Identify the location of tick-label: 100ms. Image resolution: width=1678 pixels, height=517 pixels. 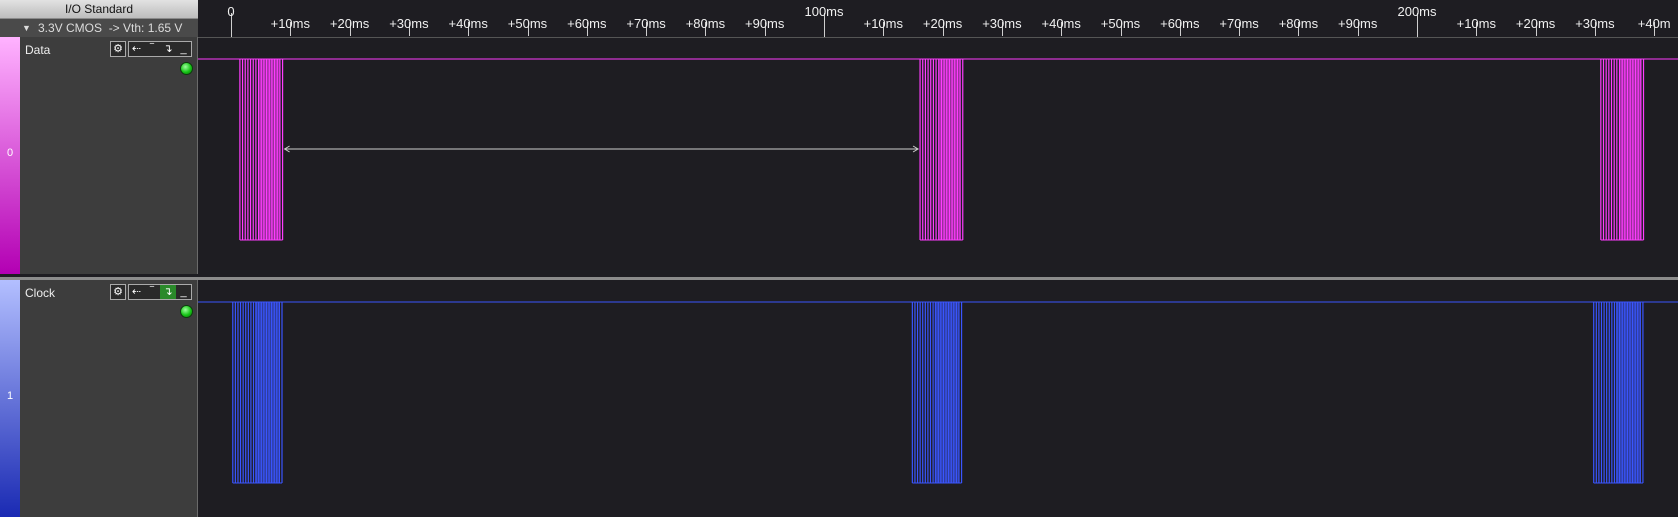
(824, 11).